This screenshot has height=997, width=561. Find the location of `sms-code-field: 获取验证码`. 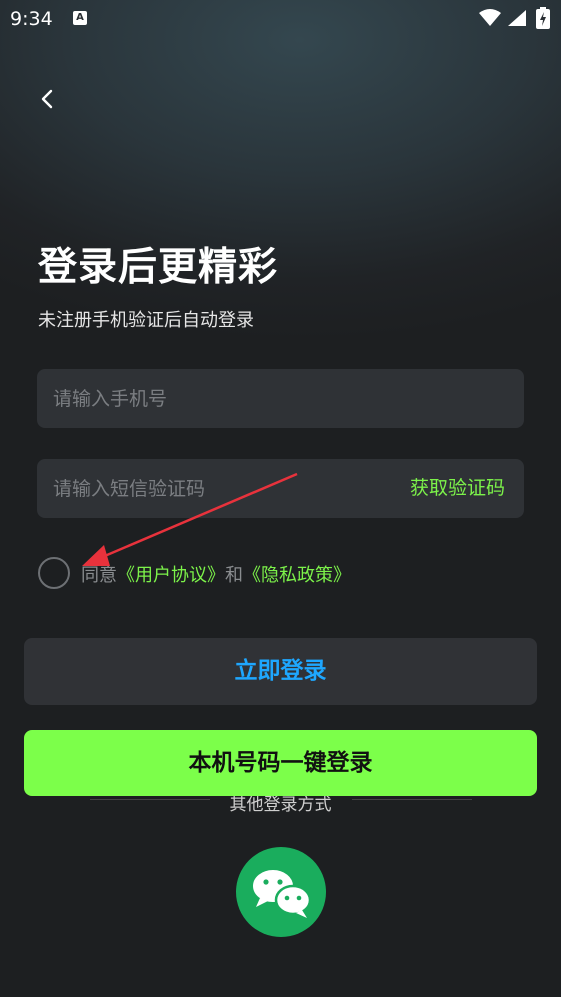

sms-code-field: 获取验证码 is located at coordinates (280, 488).